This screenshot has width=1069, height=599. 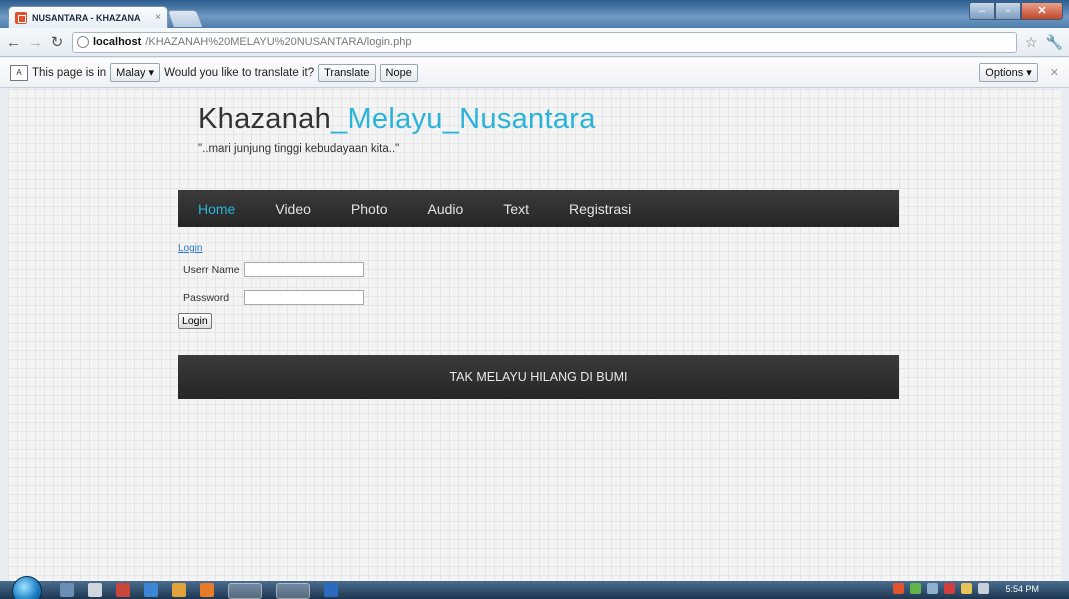 What do you see at coordinates (304, 269) in the screenshot?
I see `username-input` at bounding box center [304, 269].